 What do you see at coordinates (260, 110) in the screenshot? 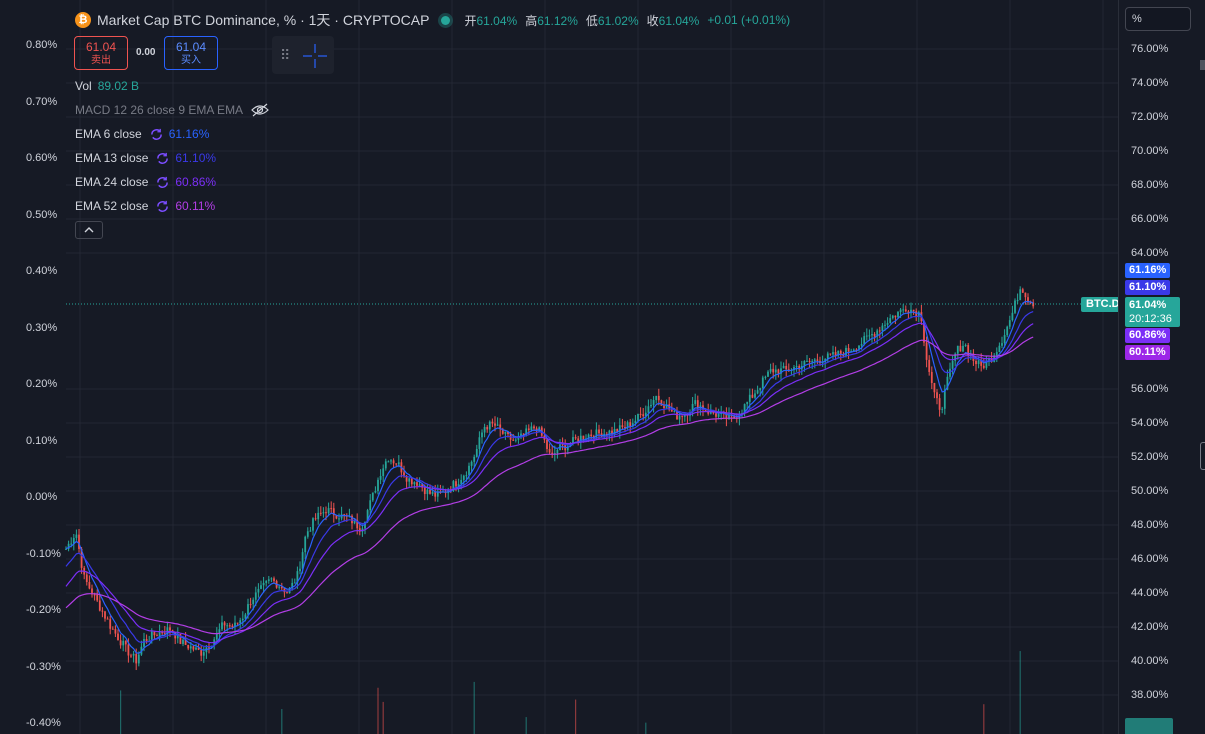
I see `eye-hidden-icon` at bounding box center [260, 110].